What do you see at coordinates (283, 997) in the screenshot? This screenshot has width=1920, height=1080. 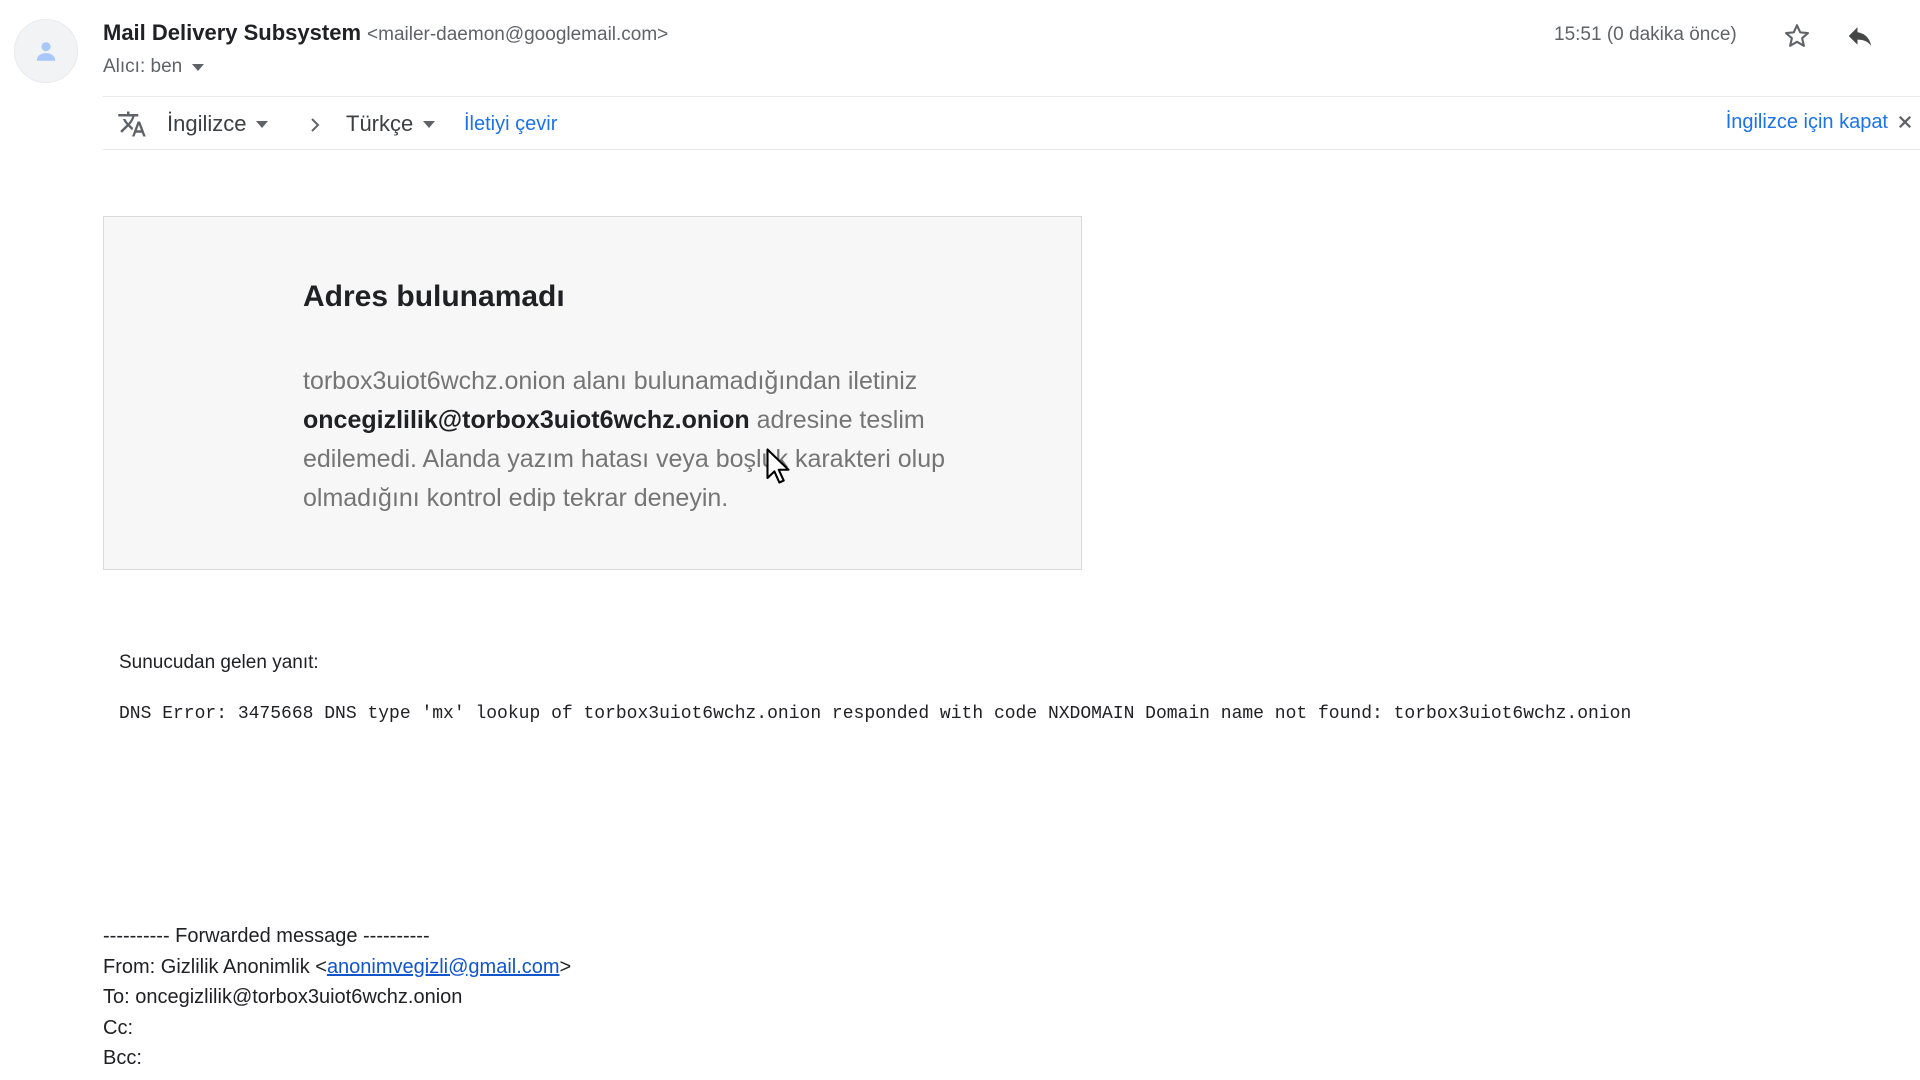 I see `forwarded-to: To: oncegizlilik@torbox3uiot6wchz.onion` at bounding box center [283, 997].